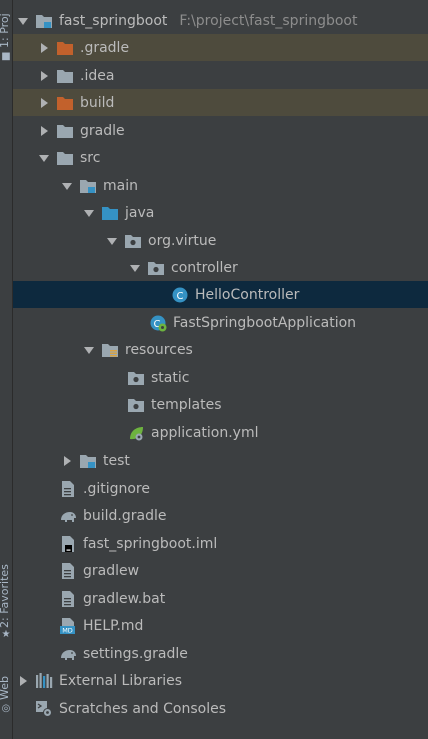 The image size is (428, 739). What do you see at coordinates (220, 102) in the screenshot?
I see `tree-item-build: build` at bounding box center [220, 102].